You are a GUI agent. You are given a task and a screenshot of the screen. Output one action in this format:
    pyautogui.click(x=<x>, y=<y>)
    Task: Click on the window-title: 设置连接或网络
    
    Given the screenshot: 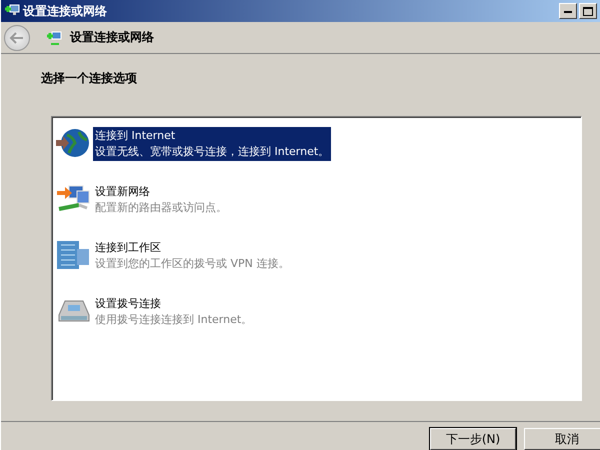 What is the action you would take?
    pyautogui.click(x=65, y=11)
    